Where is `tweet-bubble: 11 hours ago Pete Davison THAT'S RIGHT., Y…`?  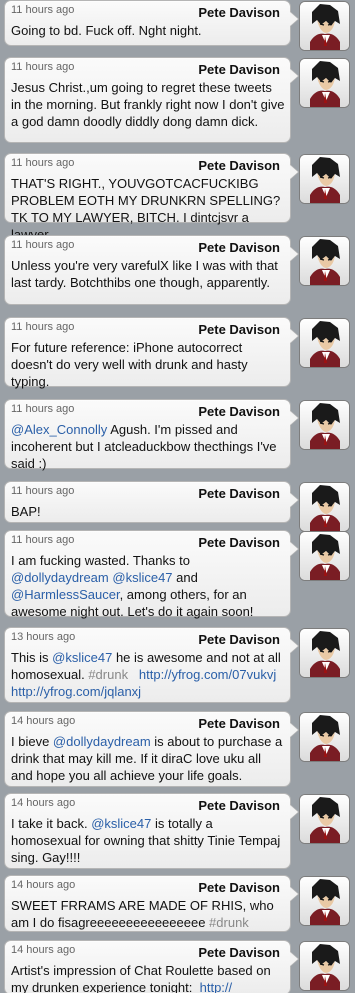
tweet-bubble: 11 hours ago Pete Davison THAT'S RIGHT., Y… is located at coordinates (151, 197).